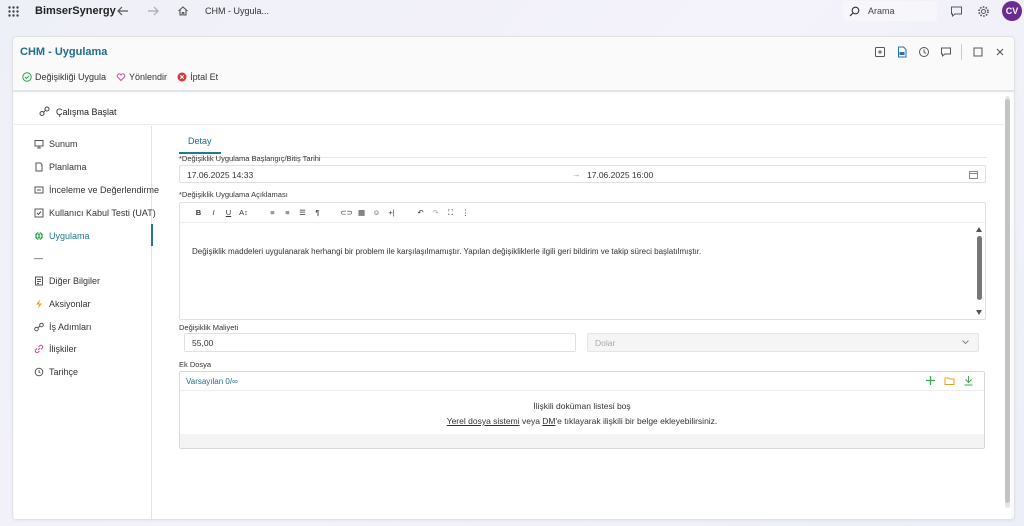 The image size is (1024, 526). Describe the element at coordinates (195, 364) in the screenshot. I see `attachment-label: Ek Dosya` at that location.